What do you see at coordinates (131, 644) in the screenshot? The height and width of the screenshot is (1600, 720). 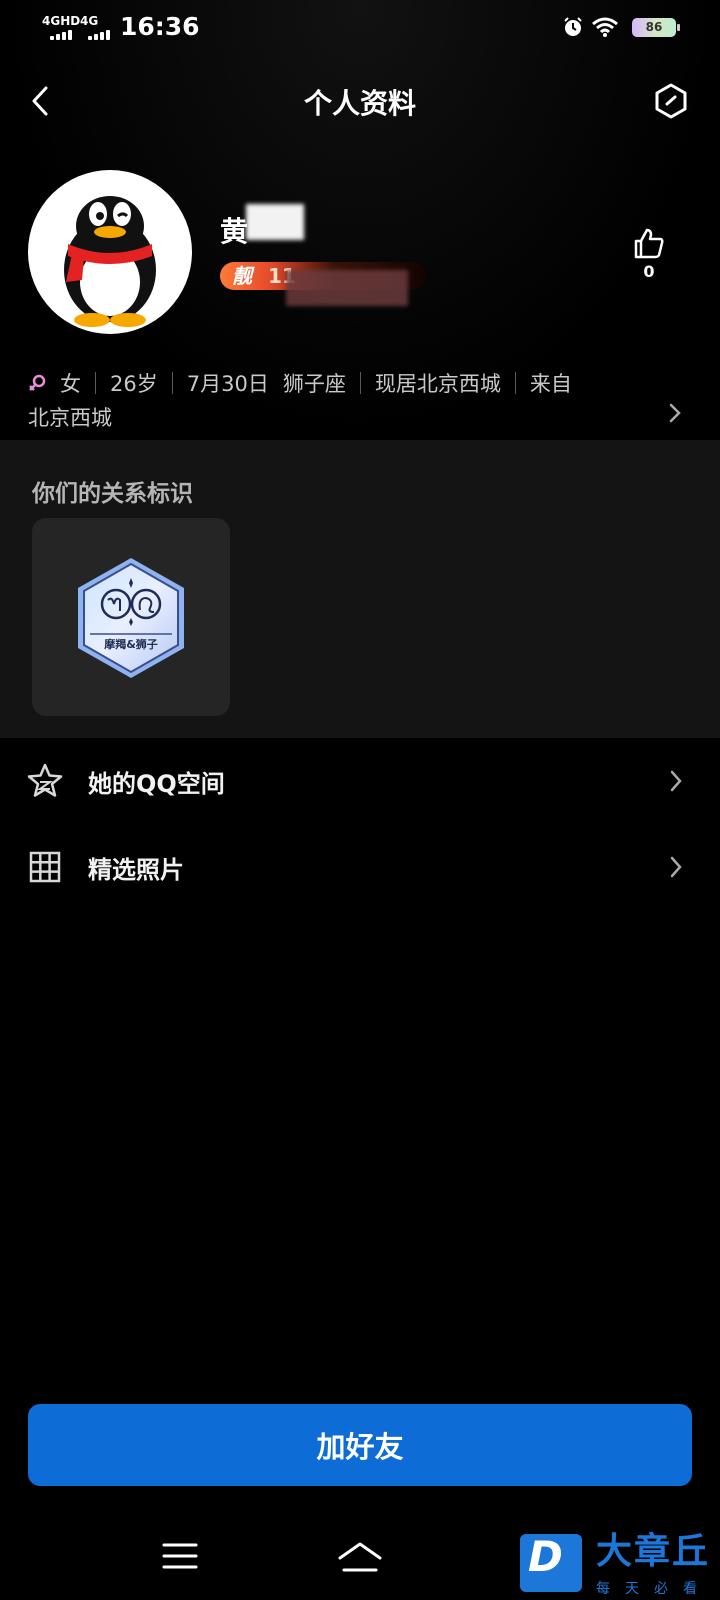 I see `zodiac-pair-label: 摩羯&狮子` at bounding box center [131, 644].